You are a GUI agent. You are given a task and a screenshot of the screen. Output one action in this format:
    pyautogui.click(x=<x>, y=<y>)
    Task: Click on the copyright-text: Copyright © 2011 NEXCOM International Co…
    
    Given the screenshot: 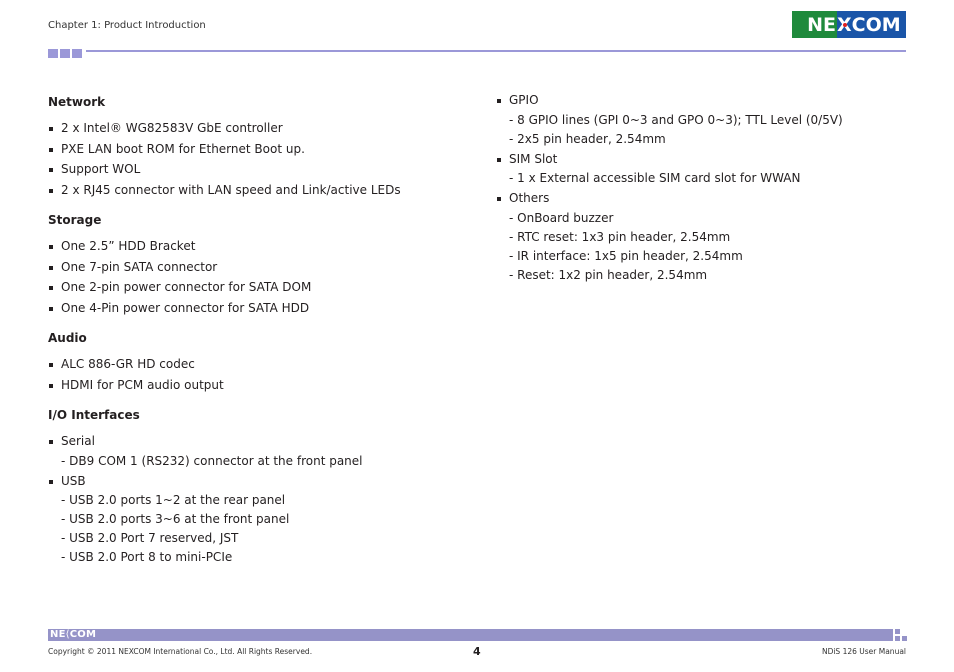 What is the action you would take?
    pyautogui.click(x=180, y=651)
    